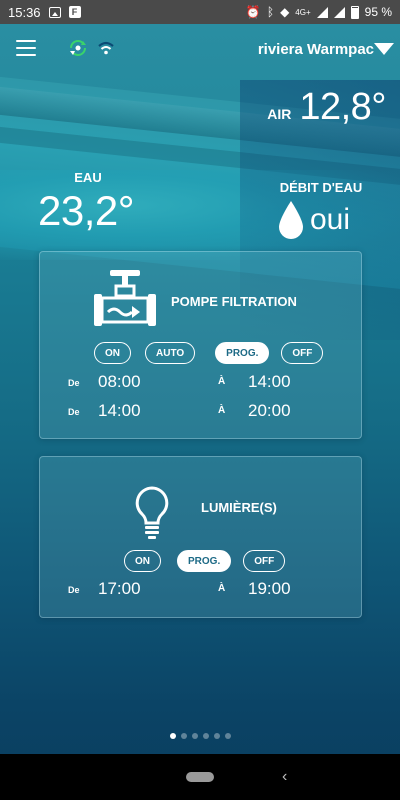  I want to click on pump-title: POMPE FILTRATION, so click(234, 301).